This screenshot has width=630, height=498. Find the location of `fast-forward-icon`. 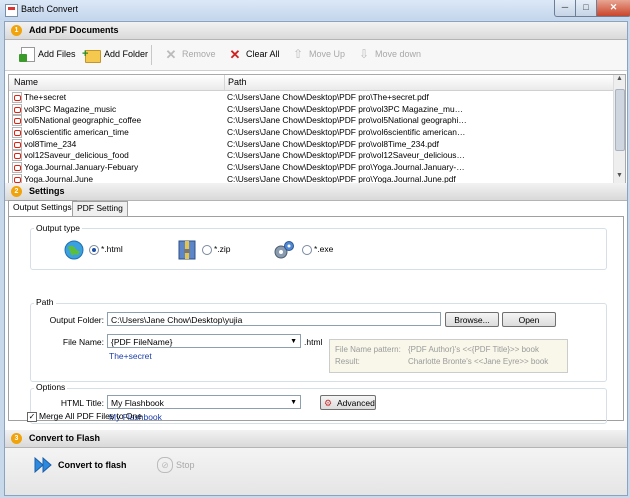

fast-forward-icon is located at coordinates (43, 465).